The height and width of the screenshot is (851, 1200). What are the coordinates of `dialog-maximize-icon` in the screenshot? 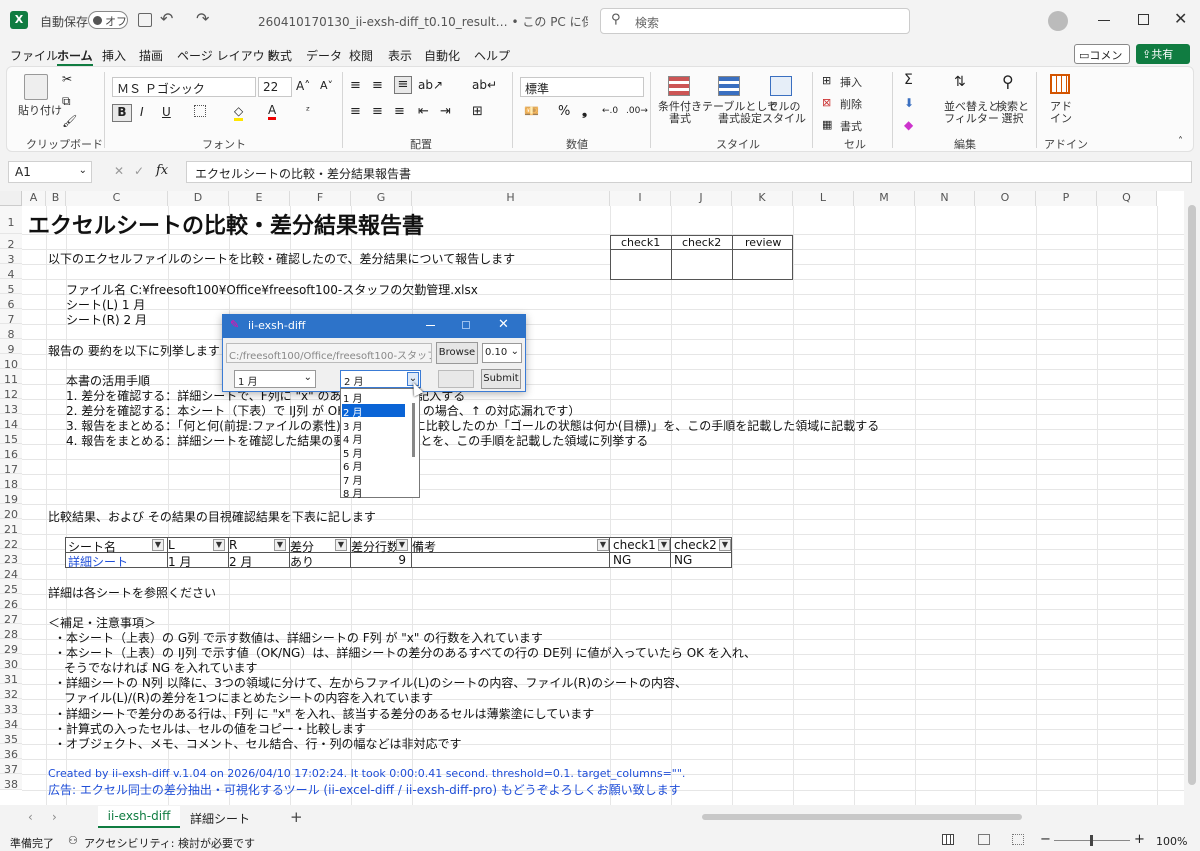 It's located at (466, 325).